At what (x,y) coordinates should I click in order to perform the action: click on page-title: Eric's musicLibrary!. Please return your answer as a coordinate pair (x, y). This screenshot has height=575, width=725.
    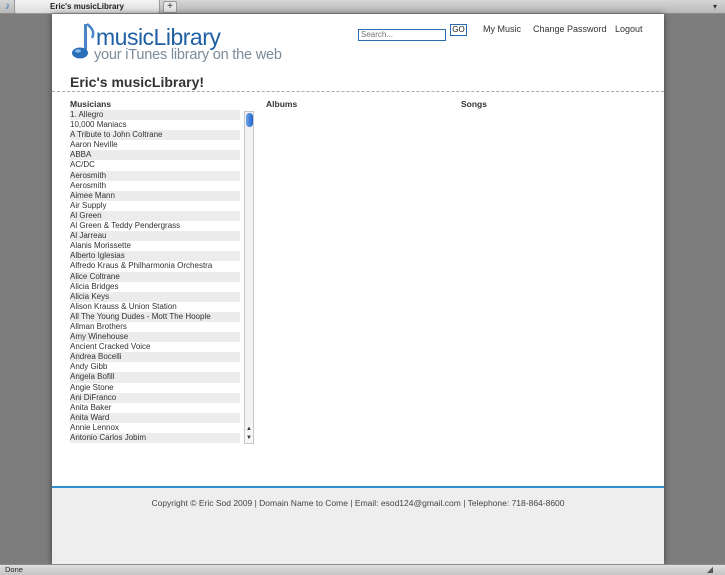
    Looking at the image, I should click on (137, 82).